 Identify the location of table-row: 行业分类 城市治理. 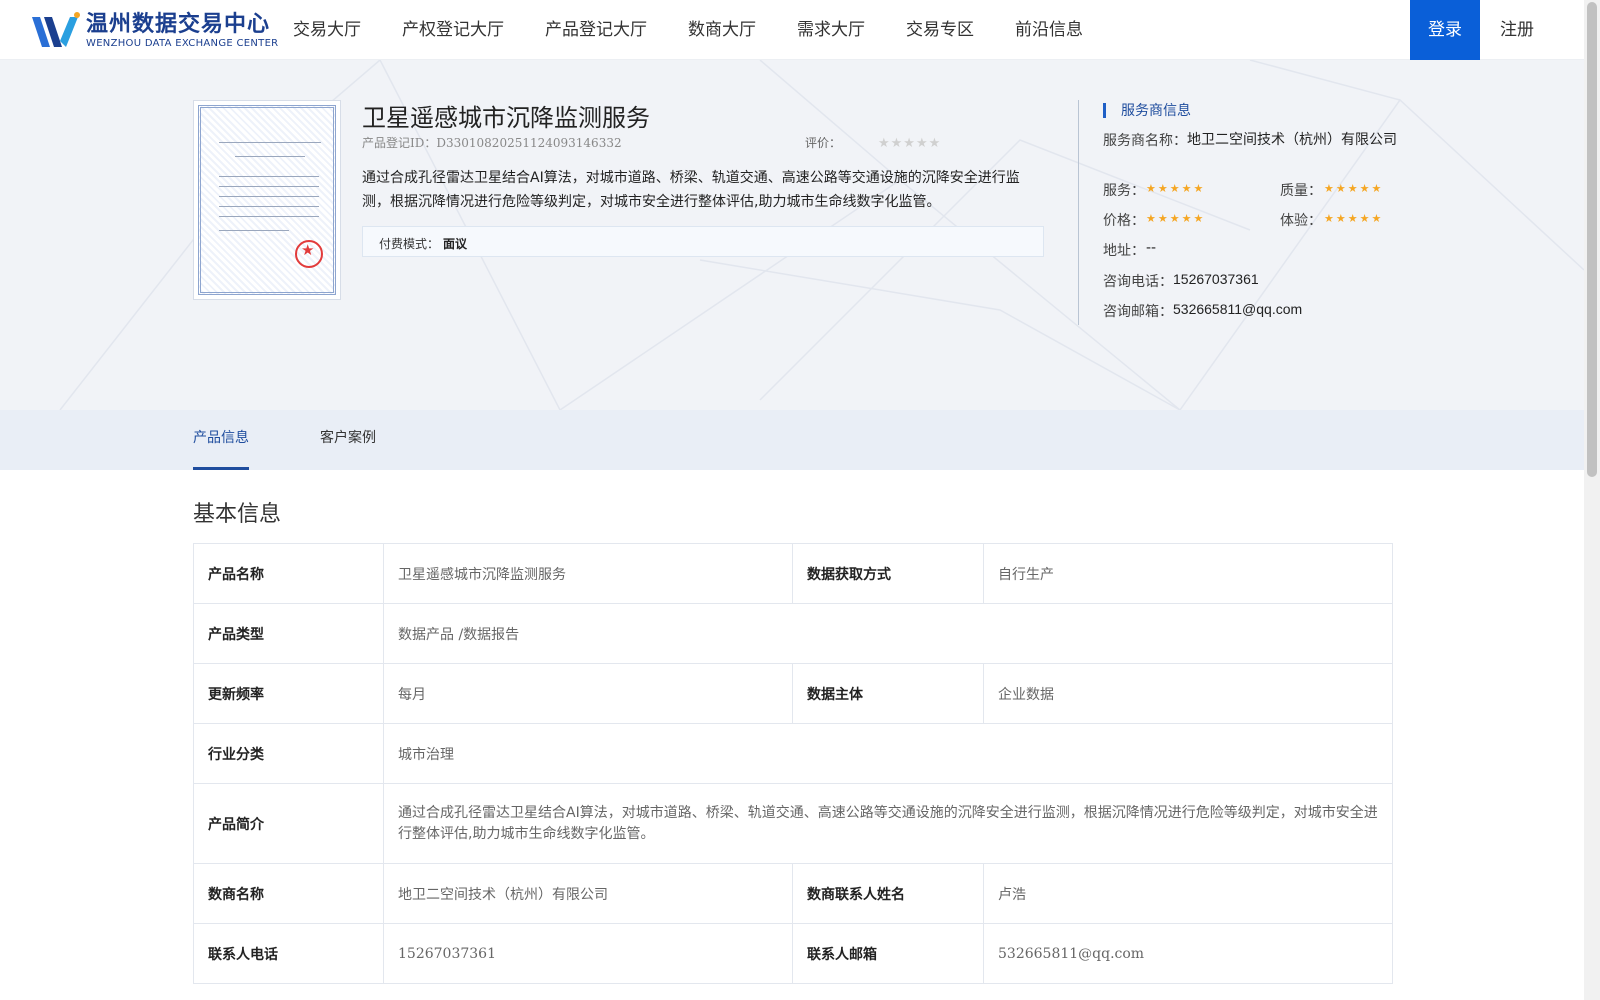
(793, 753).